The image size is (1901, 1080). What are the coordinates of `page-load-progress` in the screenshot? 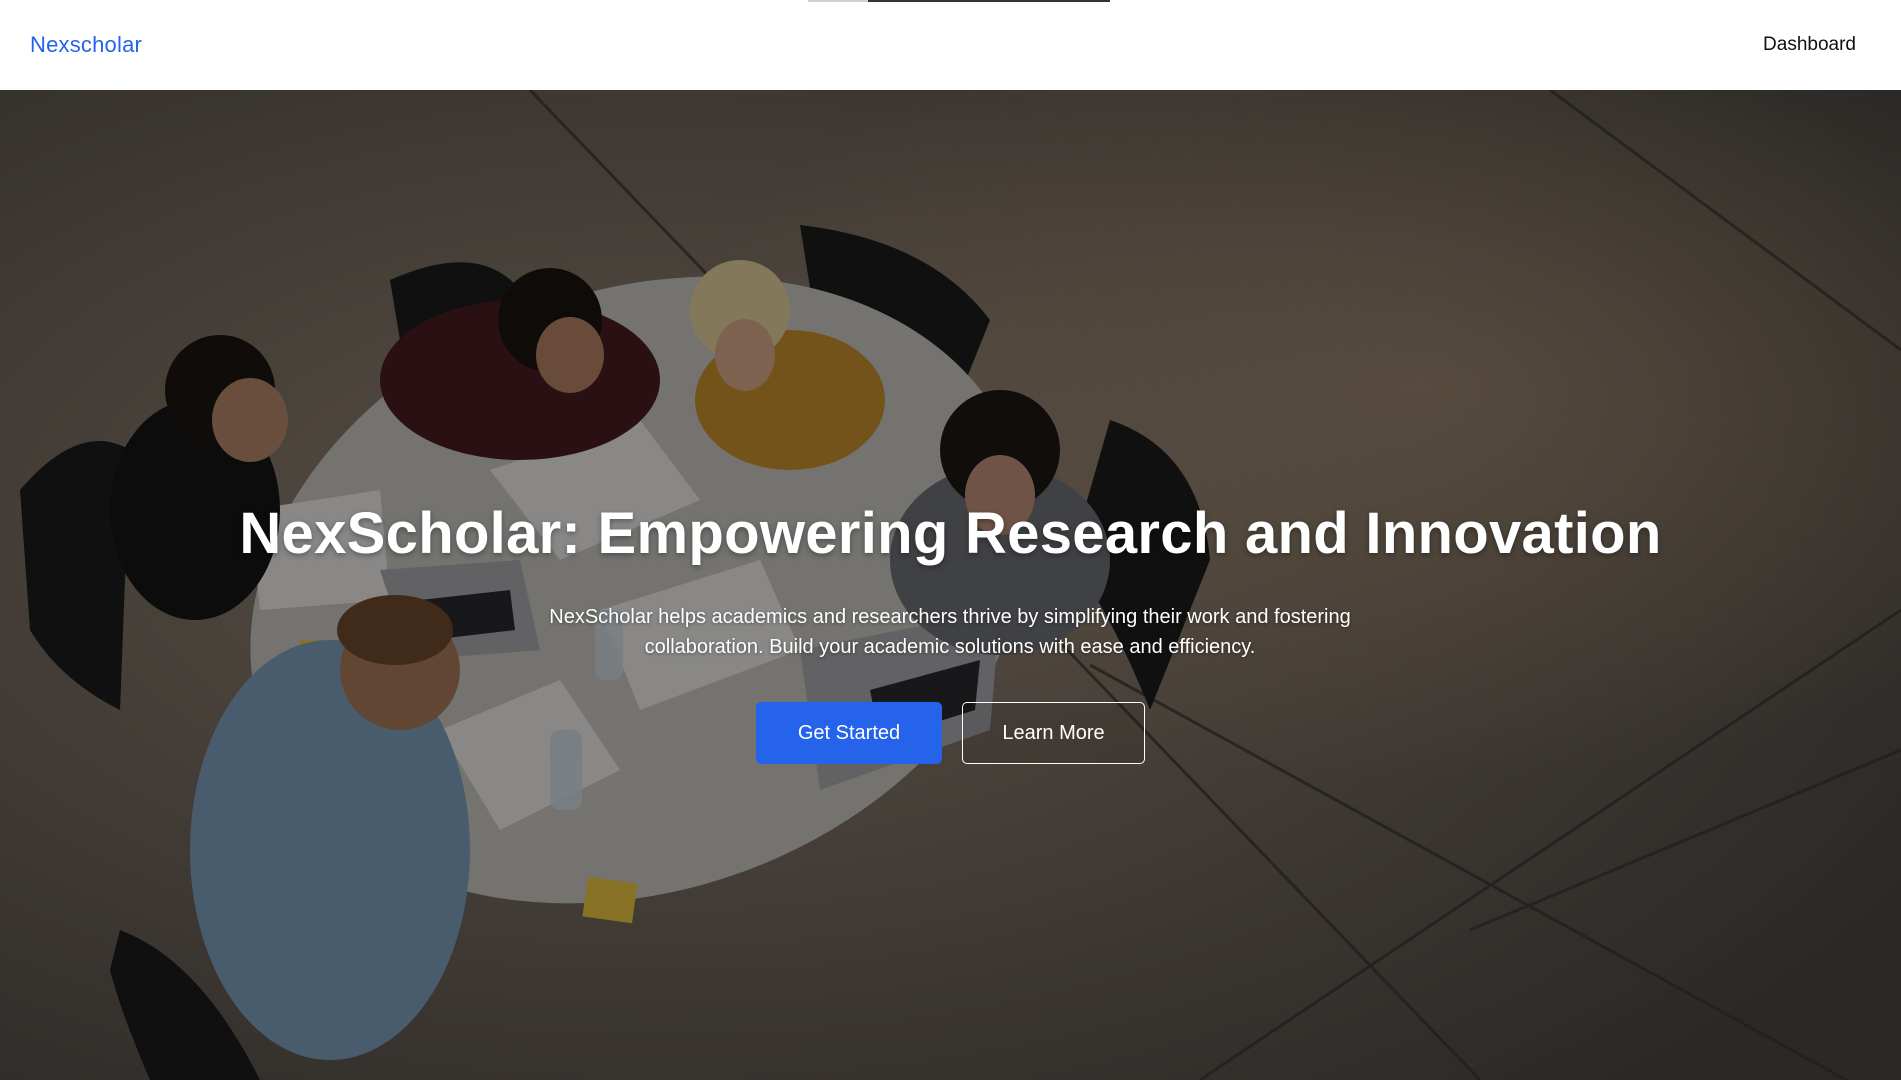 It's located at (959, 1).